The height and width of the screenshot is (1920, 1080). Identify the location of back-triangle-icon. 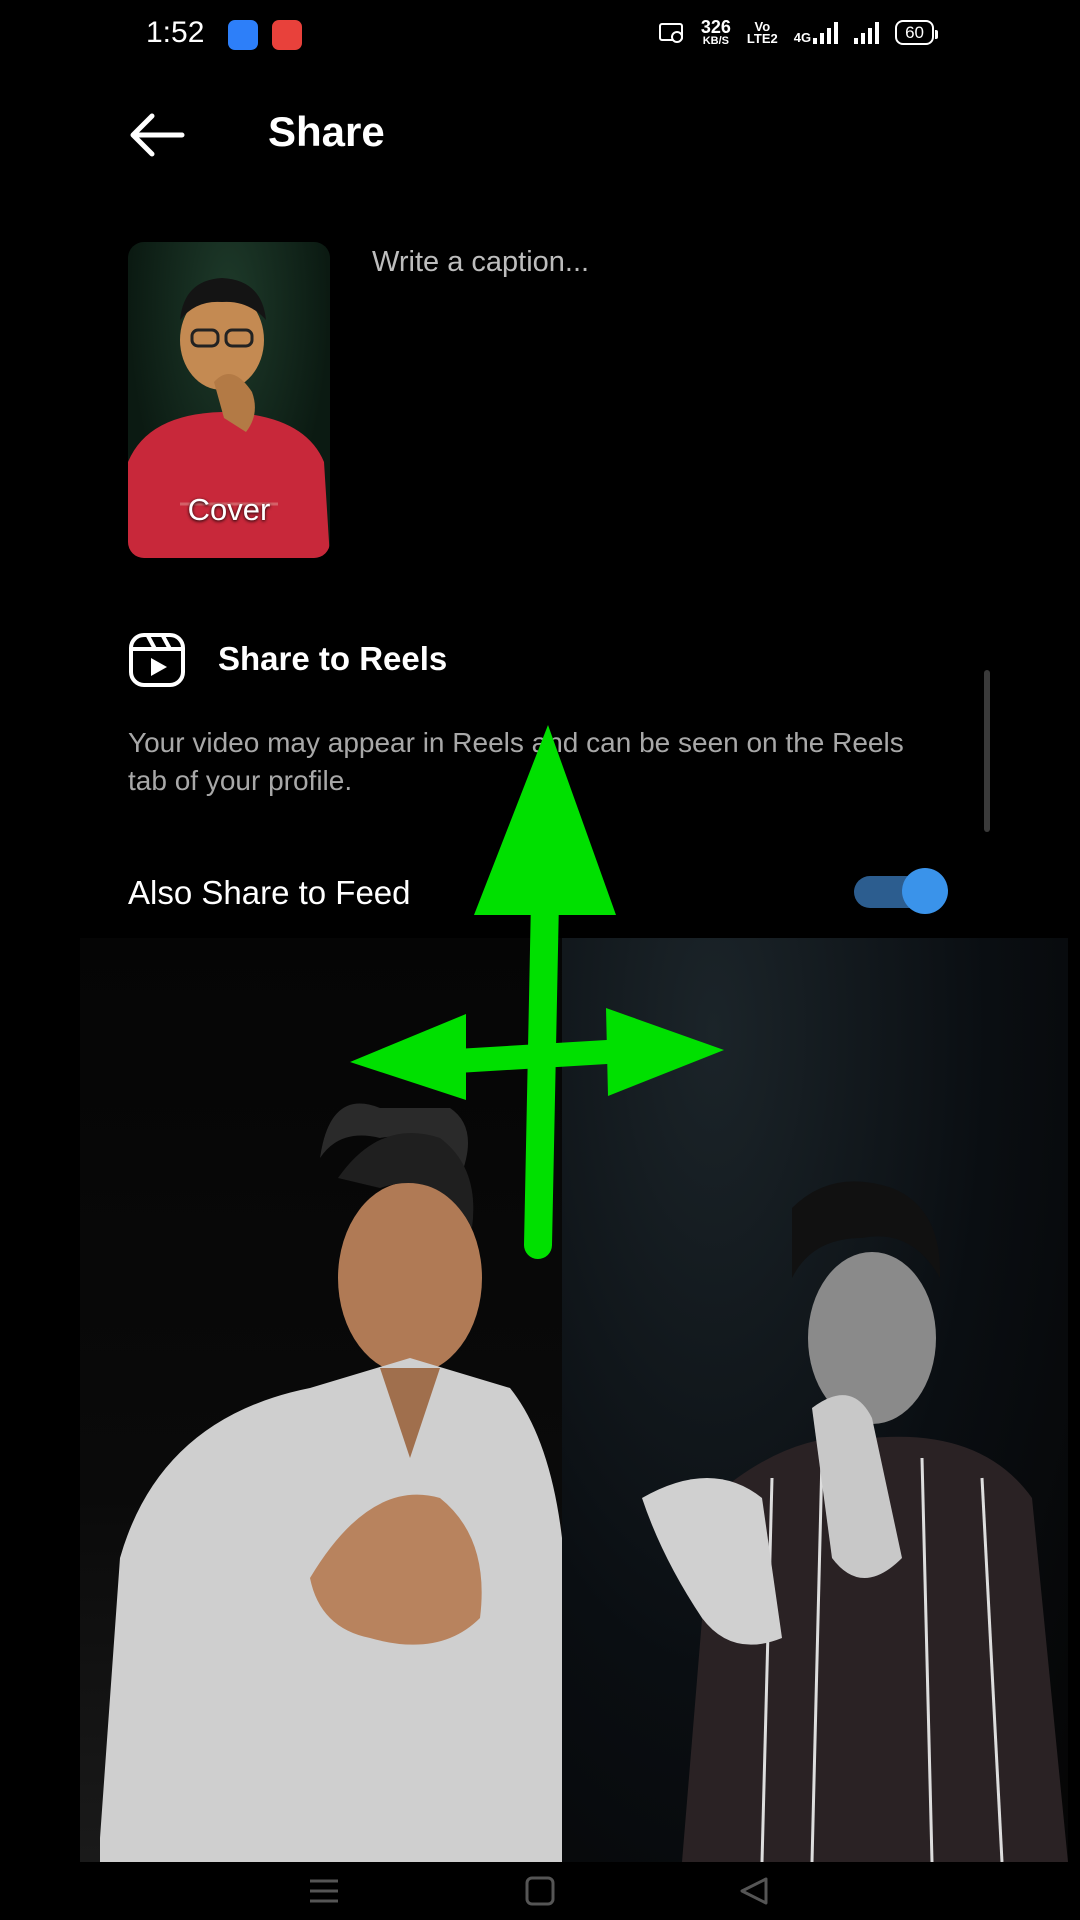
(754, 1891).